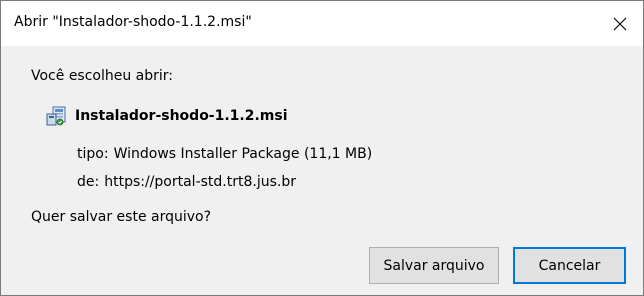 This screenshot has width=644, height=296. What do you see at coordinates (569, 265) in the screenshot?
I see `cancel-button: Cancelar` at bounding box center [569, 265].